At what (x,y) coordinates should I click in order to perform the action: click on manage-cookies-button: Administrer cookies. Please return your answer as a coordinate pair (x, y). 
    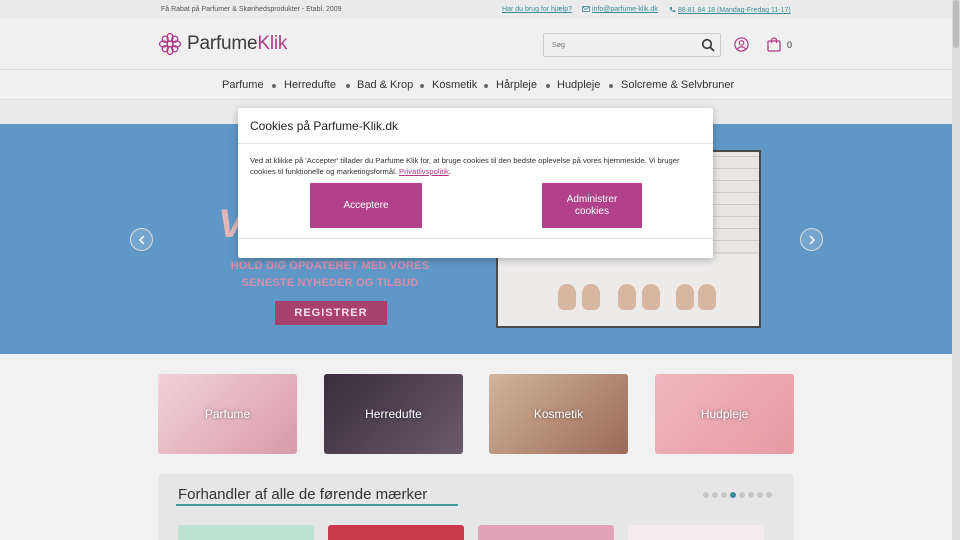
    Looking at the image, I should click on (592, 205).